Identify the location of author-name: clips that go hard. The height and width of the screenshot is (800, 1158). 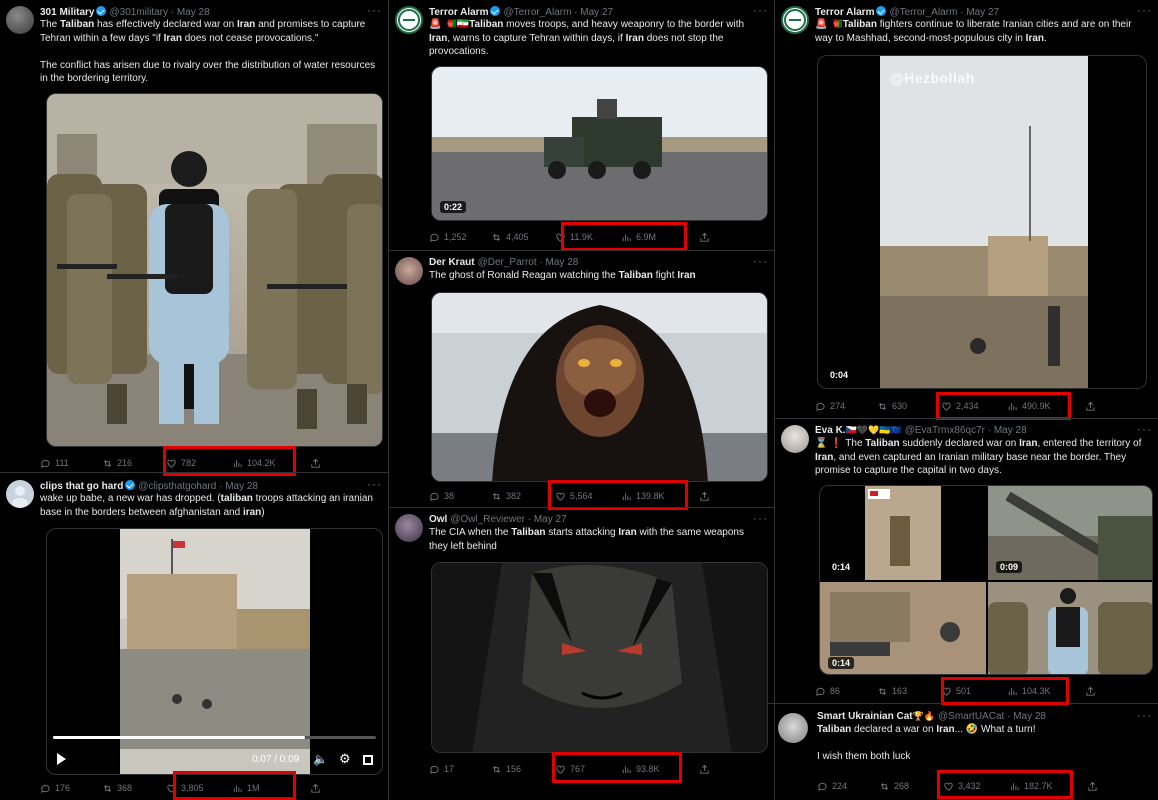
(81, 486).